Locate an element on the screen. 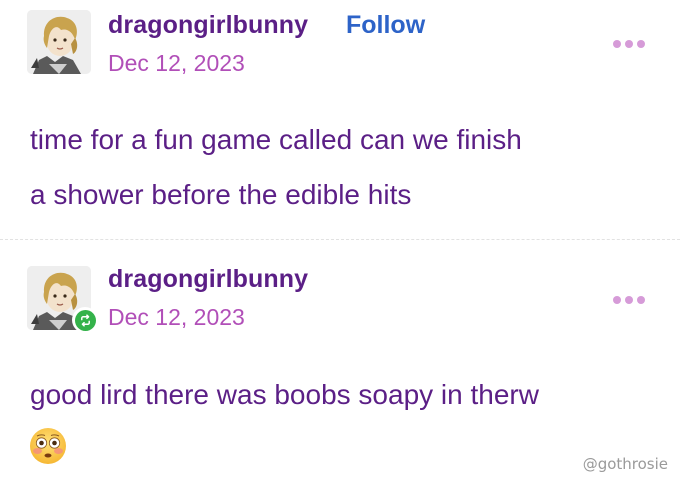  post-body-line: good lird there was boobs soapy in therw is located at coordinates (284, 394).